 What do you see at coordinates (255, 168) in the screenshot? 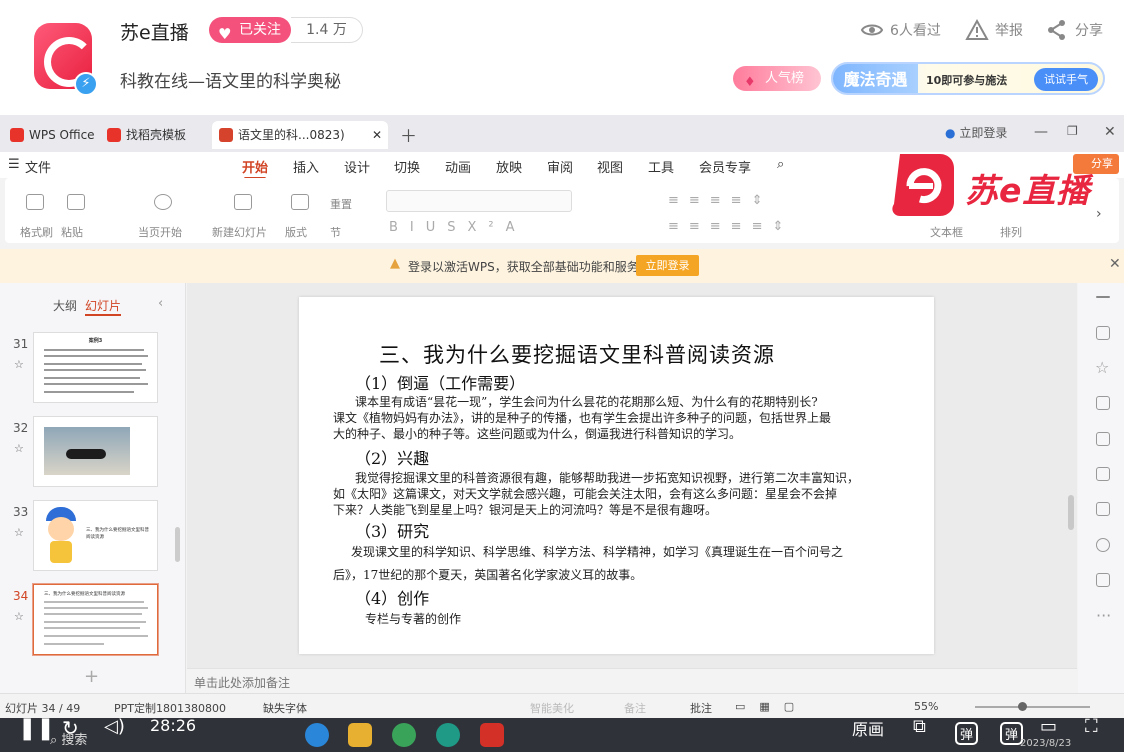
I see `menu-home: 开始` at bounding box center [255, 168].